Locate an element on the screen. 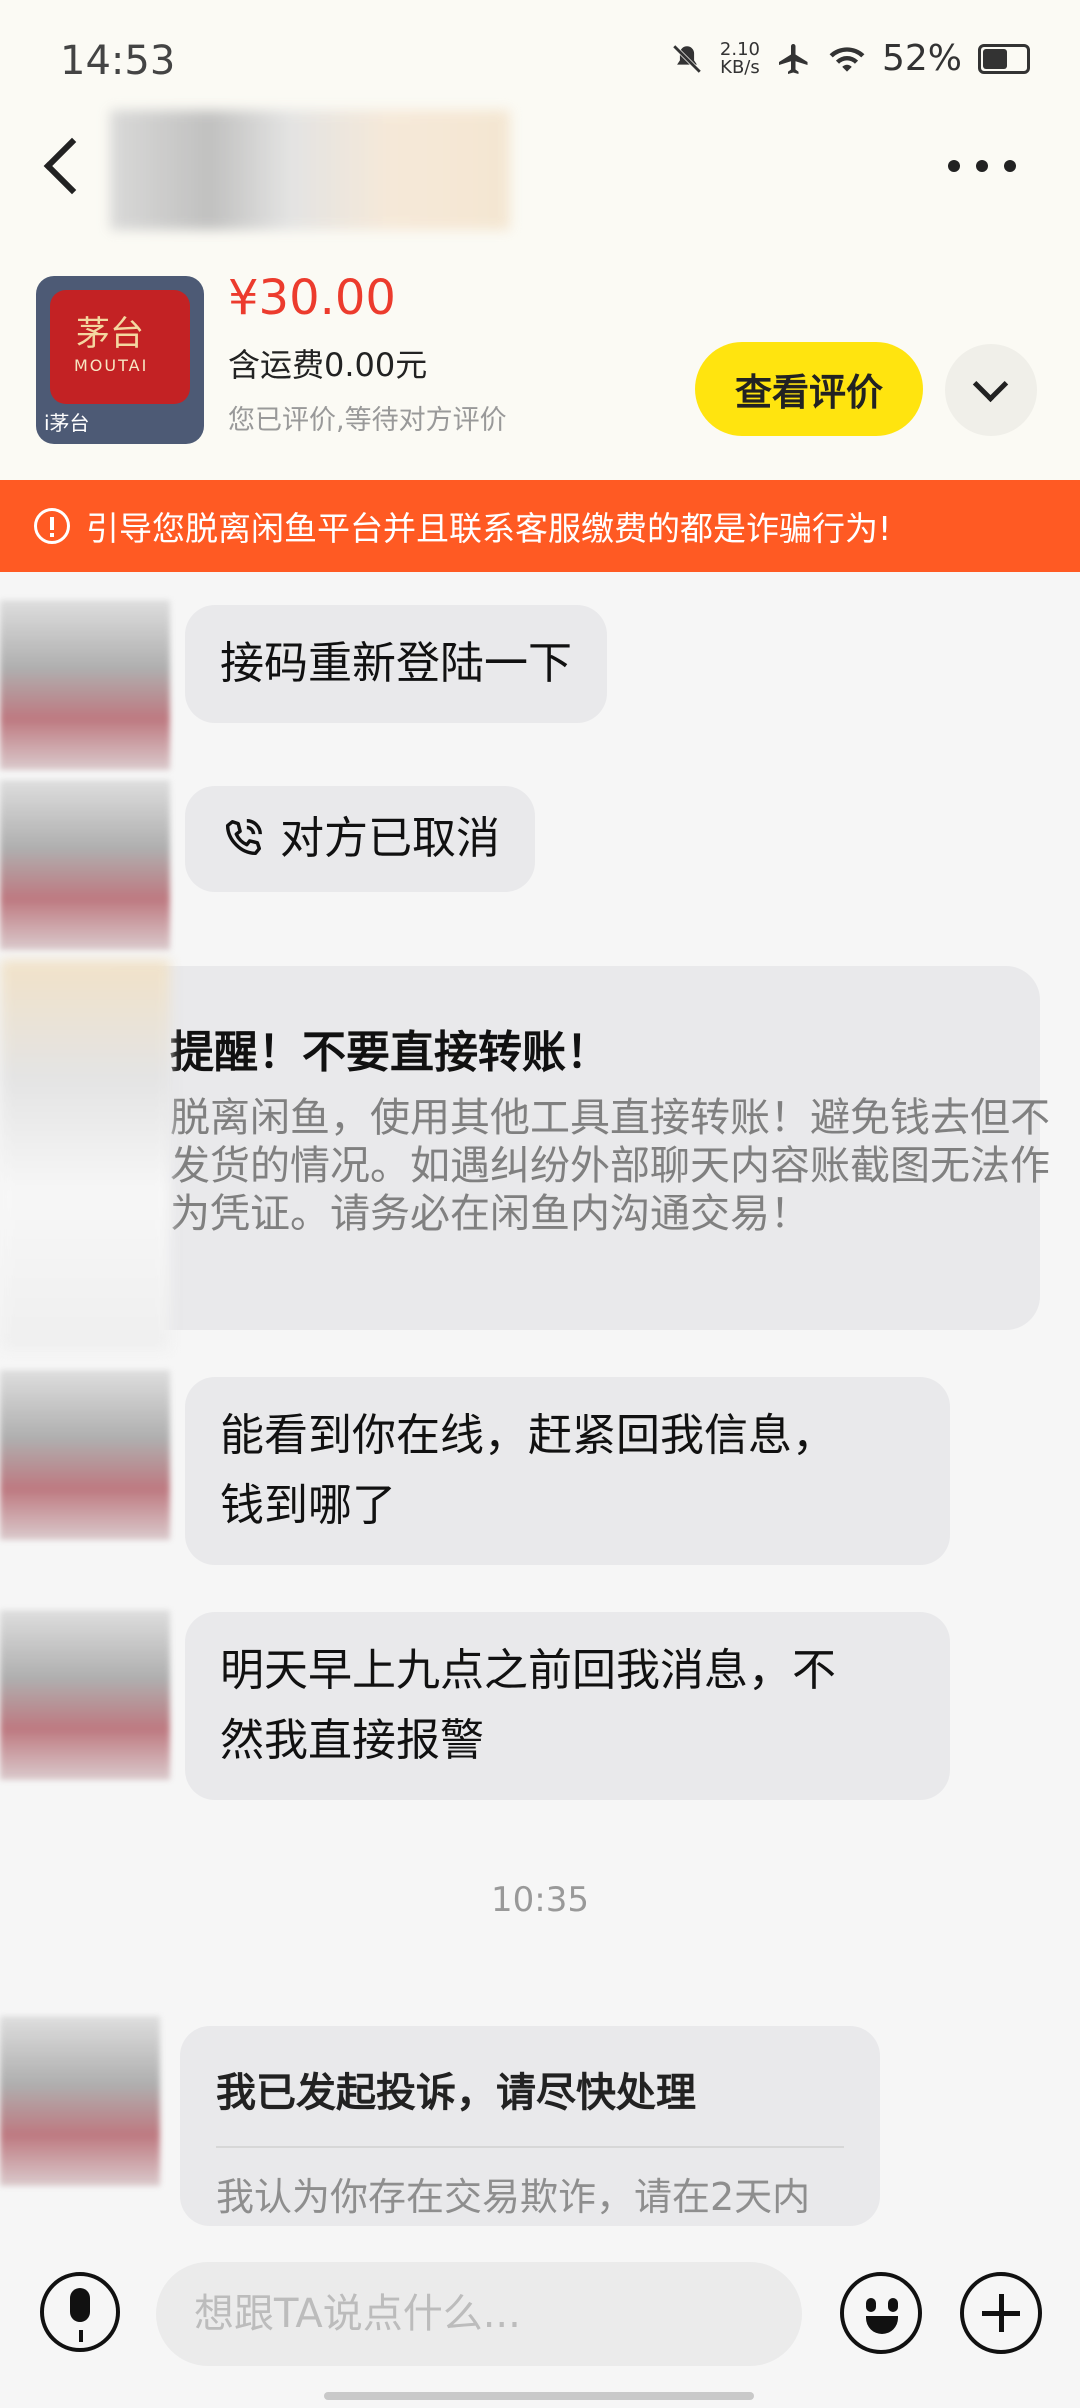 Image resolution: width=1080 pixels, height=2408 pixels. message-bubble: 明天早上九点之前回我消息，不 然我直接报警 is located at coordinates (567, 1706).